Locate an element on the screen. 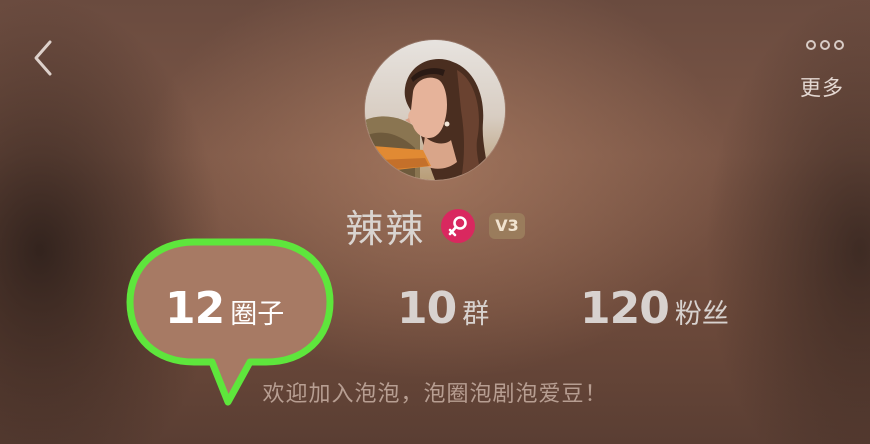  stat-fans: 120 粉丝 is located at coordinates (654, 309).